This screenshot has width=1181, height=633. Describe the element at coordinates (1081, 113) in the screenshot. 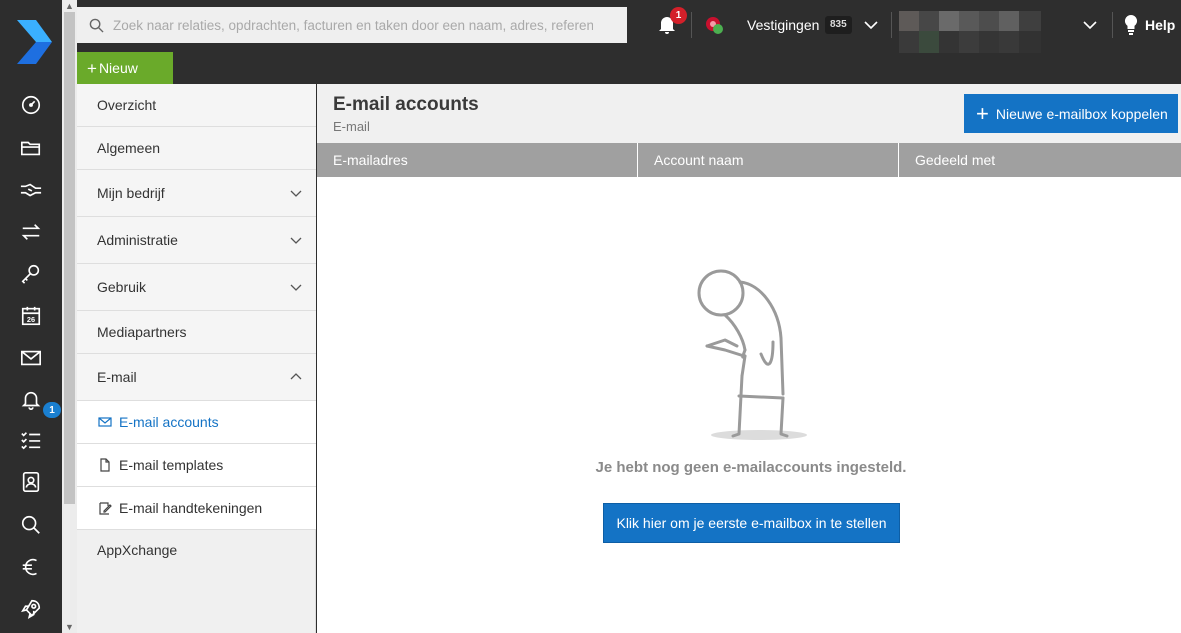

I see `connect-mailbox-label: Nieuwe e-mailbox koppelen` at that location.